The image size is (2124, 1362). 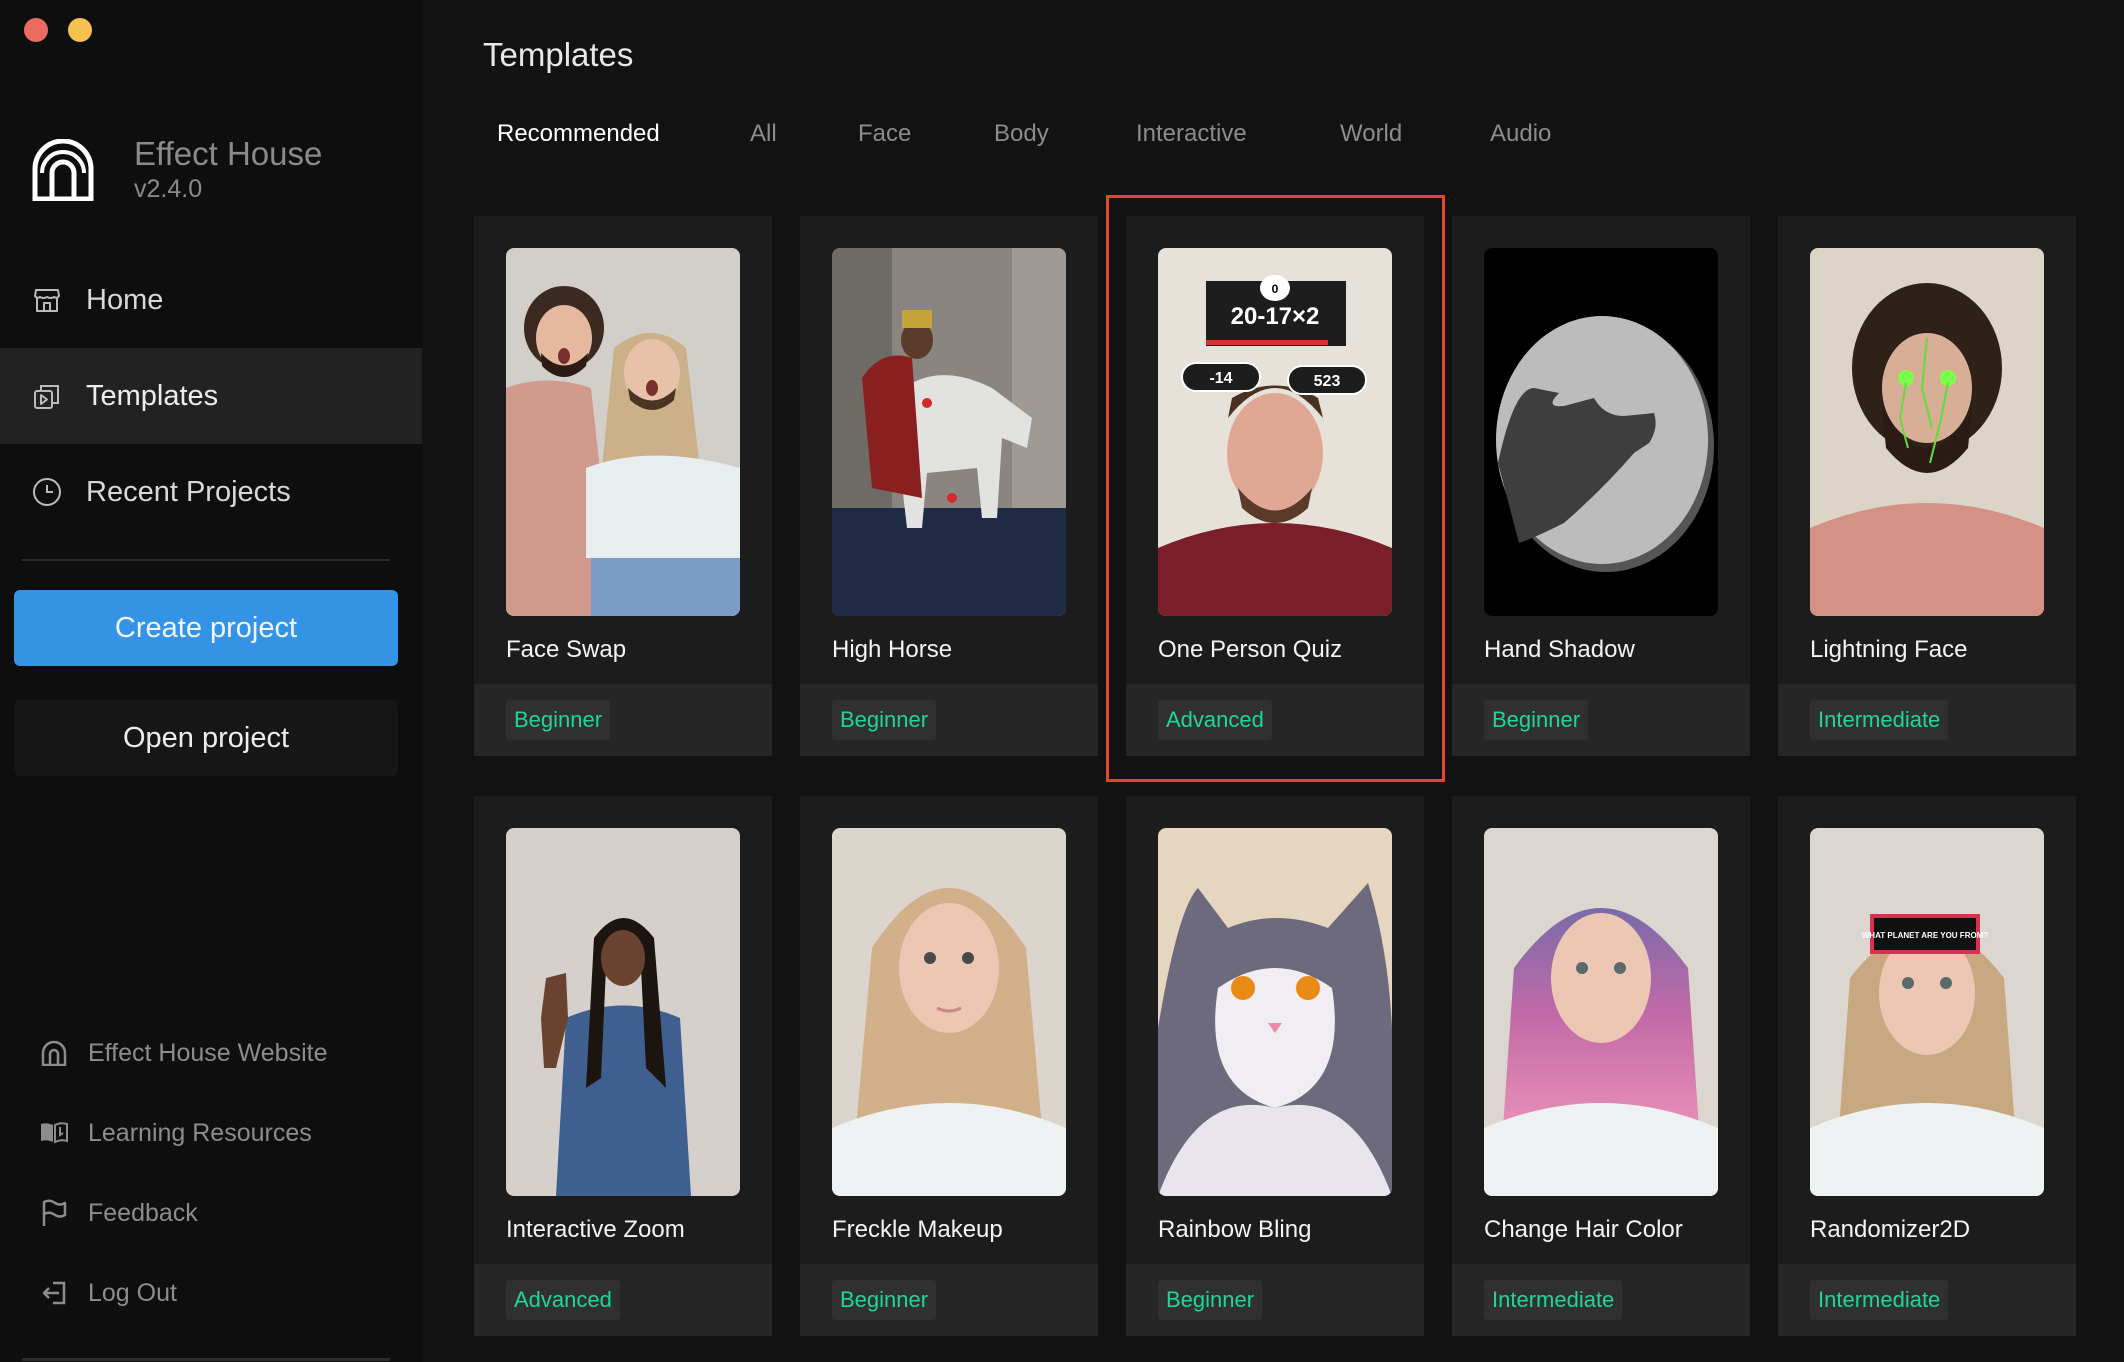 What do you see at coordinates (54, 1133) in the screenshot?
I see `book-icon` at bounding box center [54, 1133].